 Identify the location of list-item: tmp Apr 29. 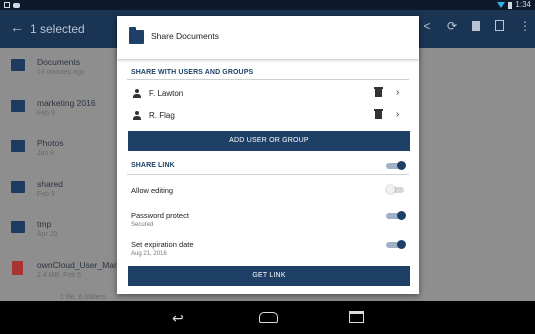
(60, 230).